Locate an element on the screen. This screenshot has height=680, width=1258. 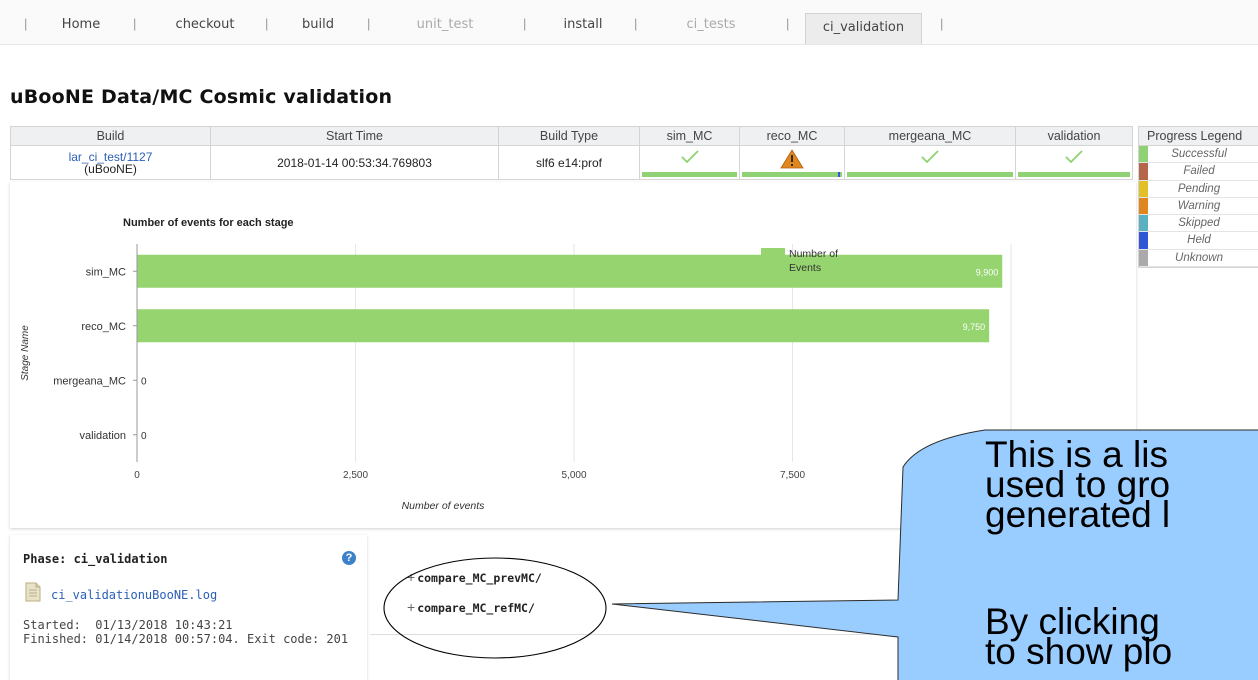
stage-cell-mergeana-mc is located at coordinates (930, 162).